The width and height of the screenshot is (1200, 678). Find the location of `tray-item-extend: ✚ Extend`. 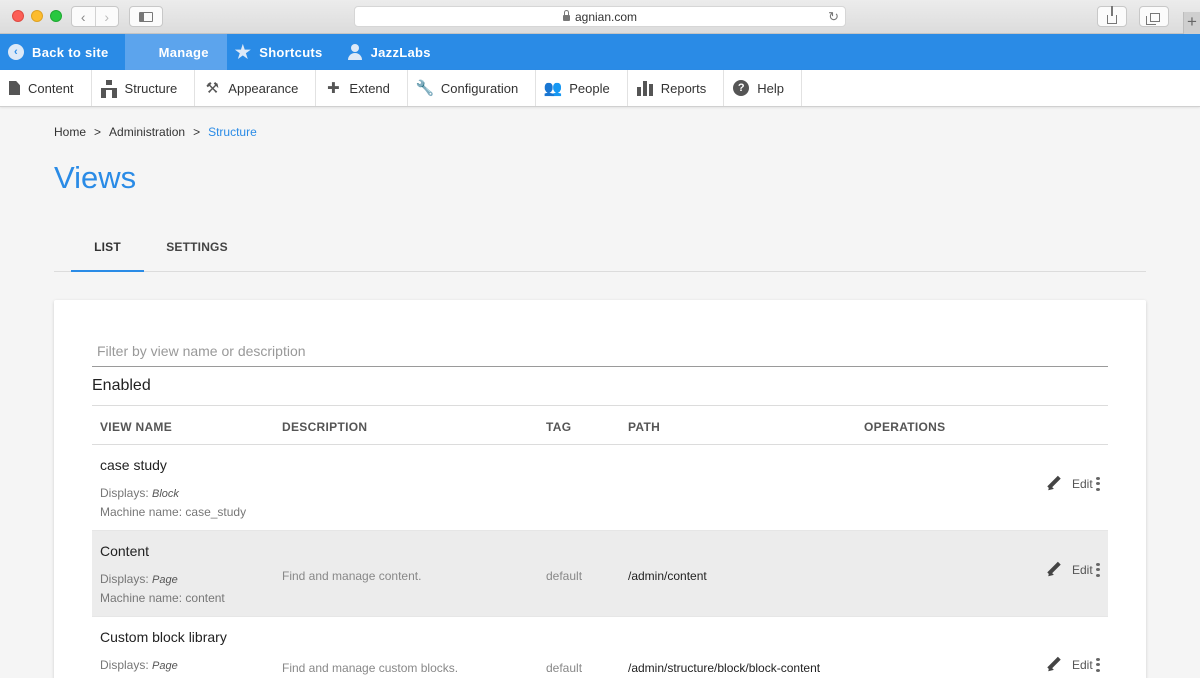

tray-item-extend: ✚ Extend is located at coordinates (362, 88).